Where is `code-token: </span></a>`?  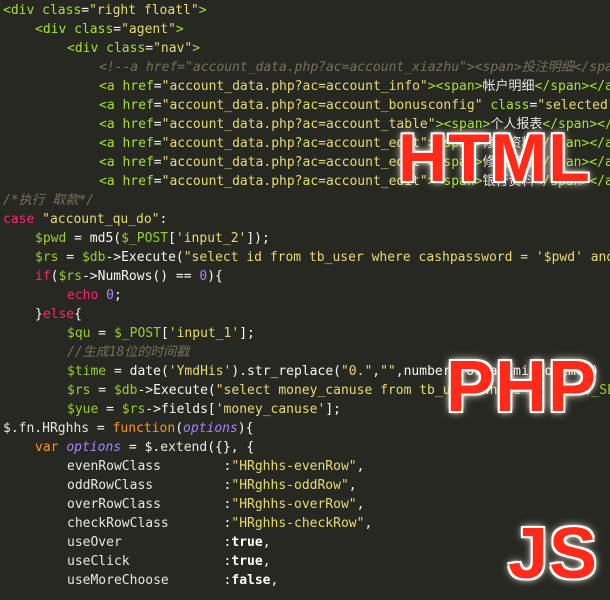
code-token: </span></a> is located at coordinates (572, 86).